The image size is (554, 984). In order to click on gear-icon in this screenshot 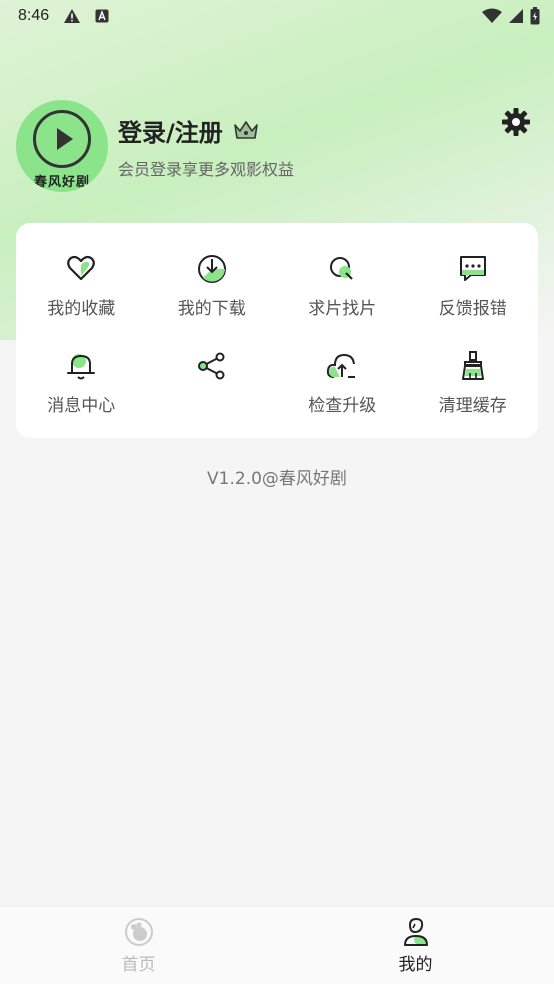, I will do `click(516, 122)`.